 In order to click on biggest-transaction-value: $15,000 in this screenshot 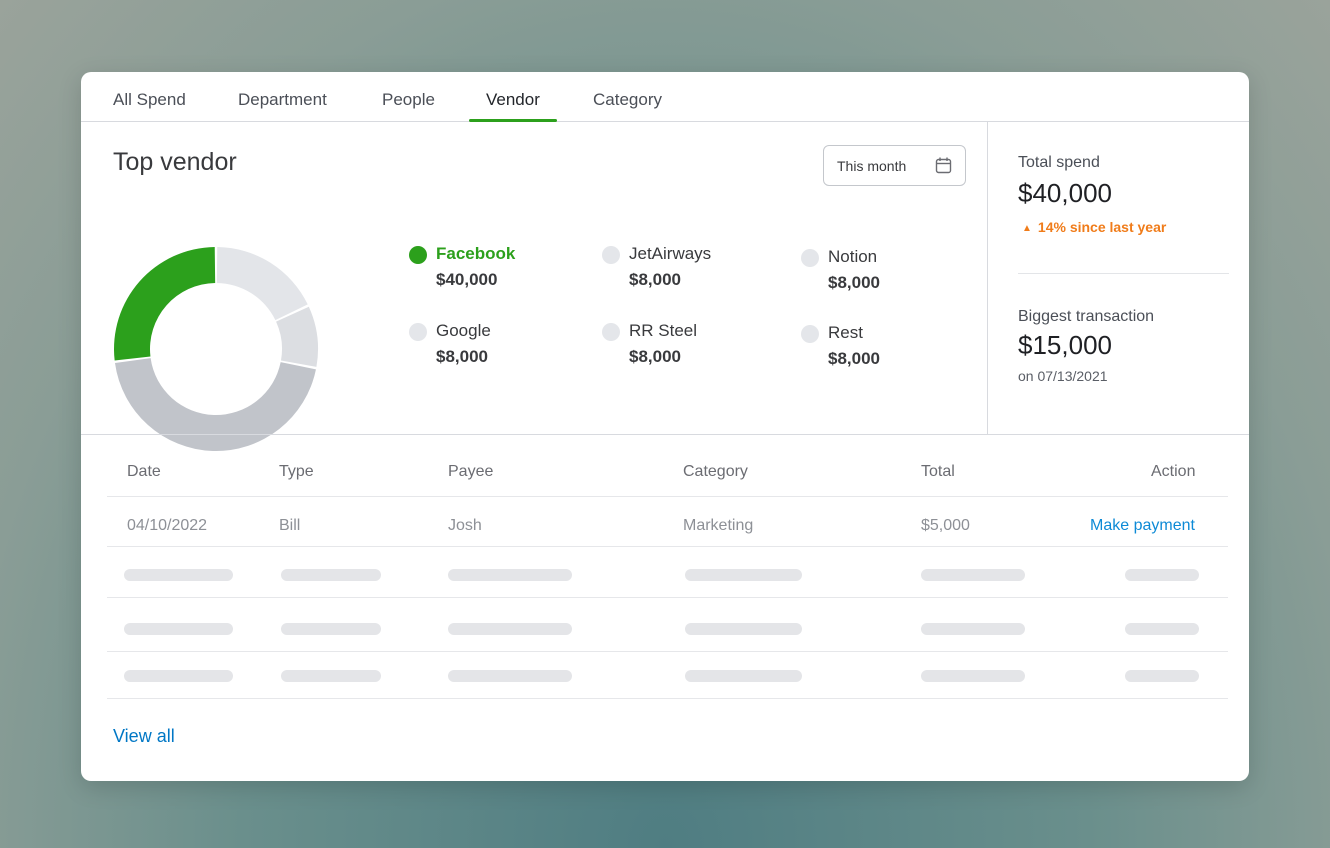, I will do `click(1065, 345)`.